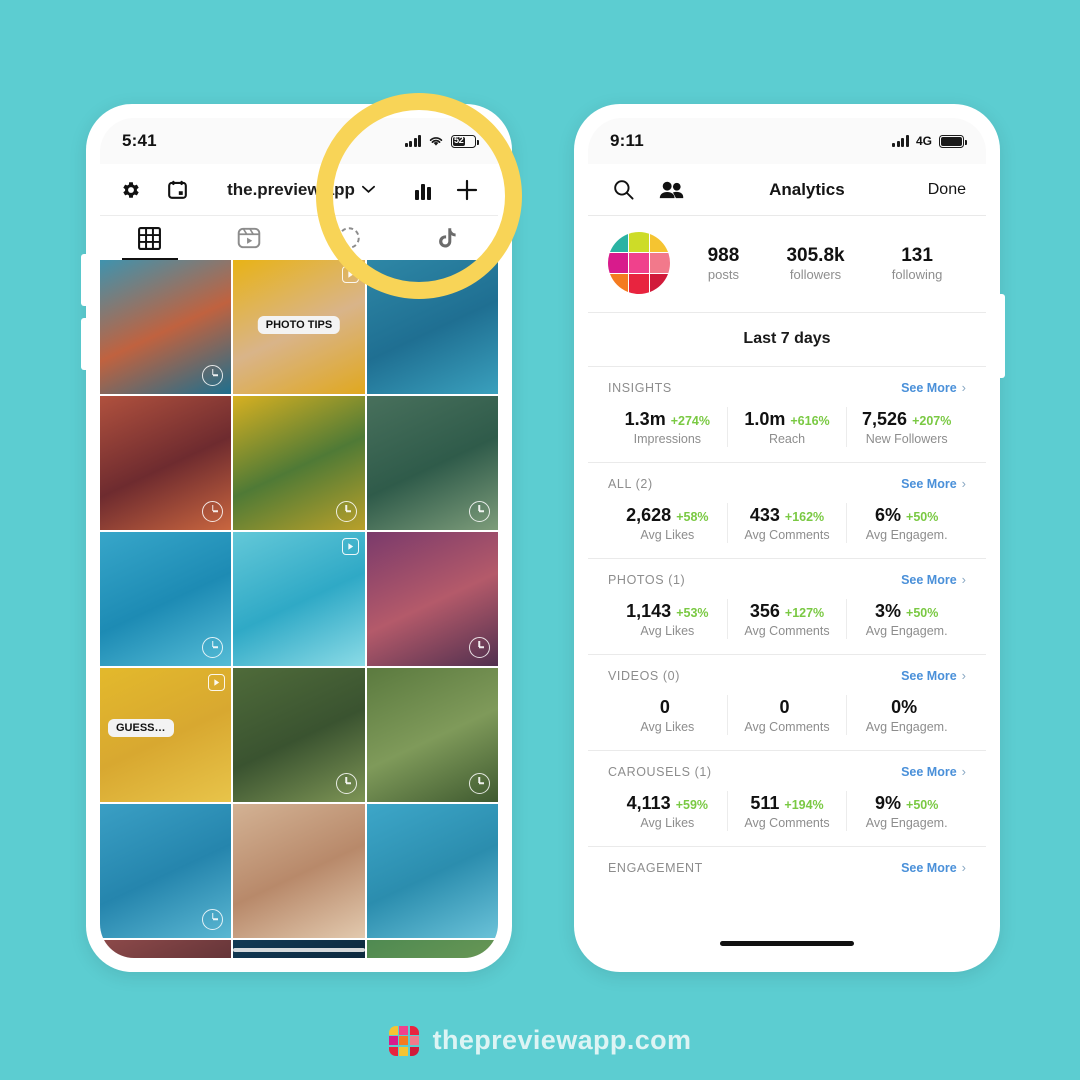 This screenshot has height=1080, width=1080. Describe the element at coordinates (667, 439) in the screenshot. I see `metric-caption: Impressions` at that location.